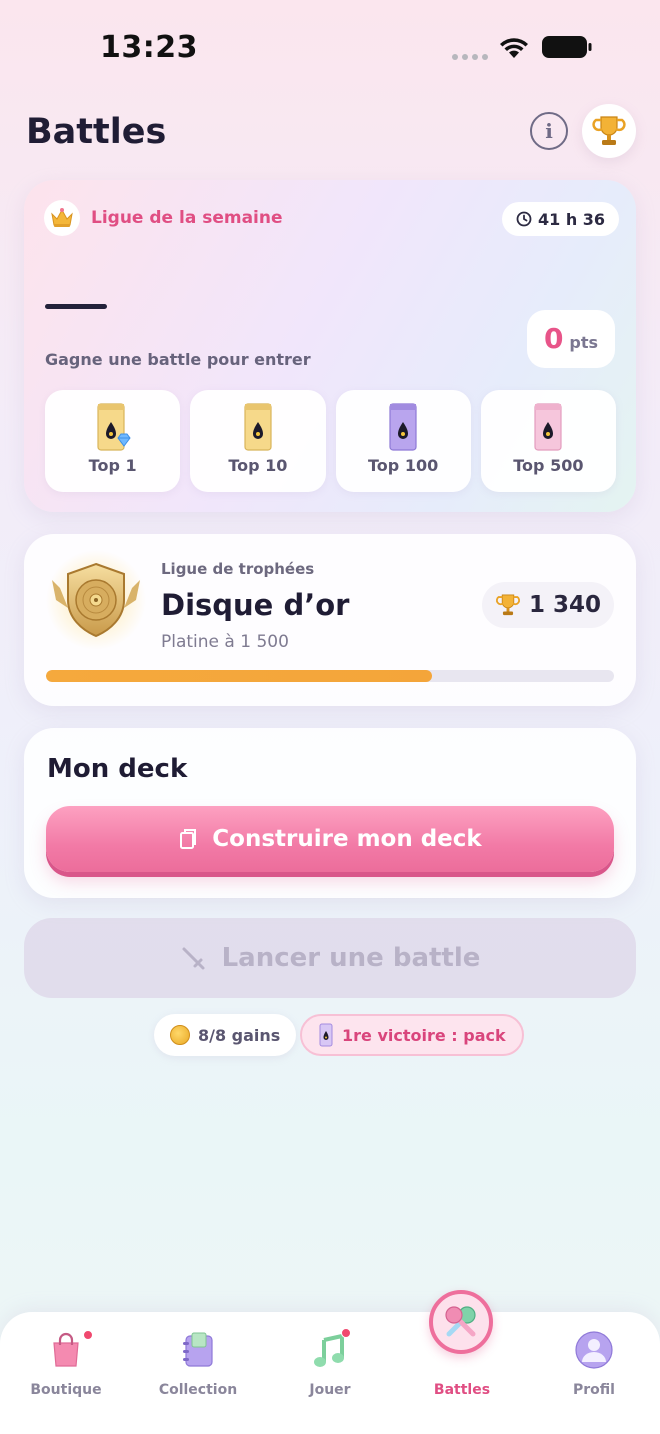 Image resolution: width=660 pixels, height=1434 pixels. What do you see at coordinates (96, 600) in the screenshot?
I see `gold-disc-medal-icon` at bounding box center [96, 600].